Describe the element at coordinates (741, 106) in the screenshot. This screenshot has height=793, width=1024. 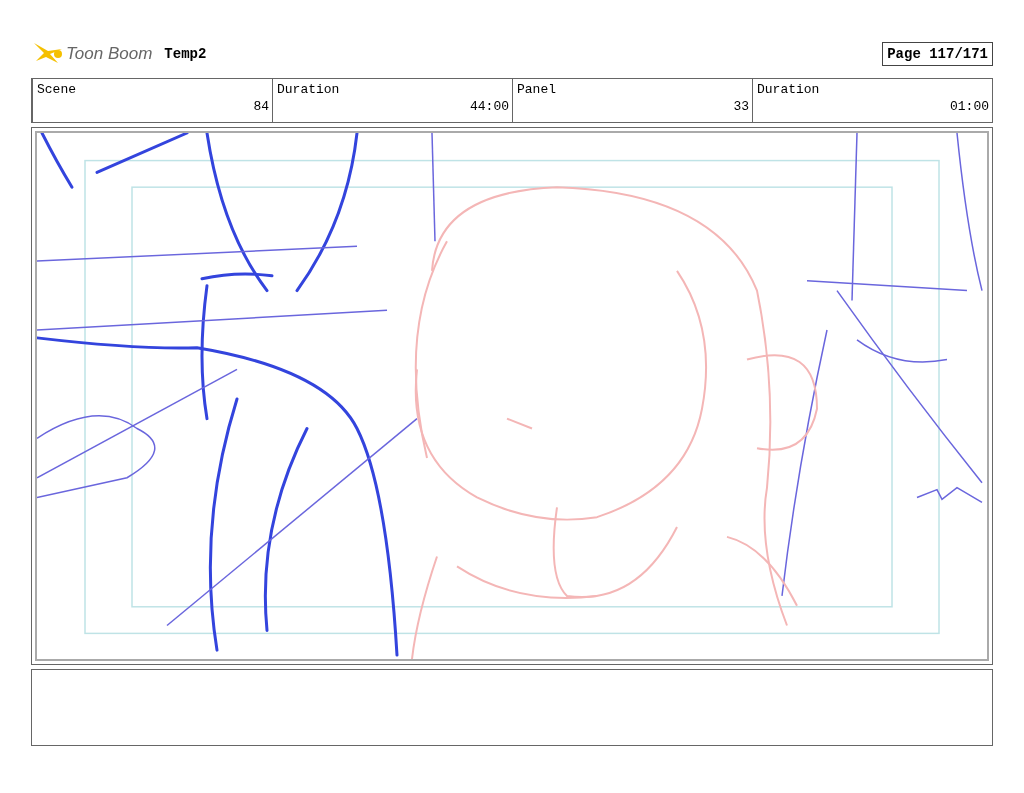
I see `table-cell: 33` at that location.